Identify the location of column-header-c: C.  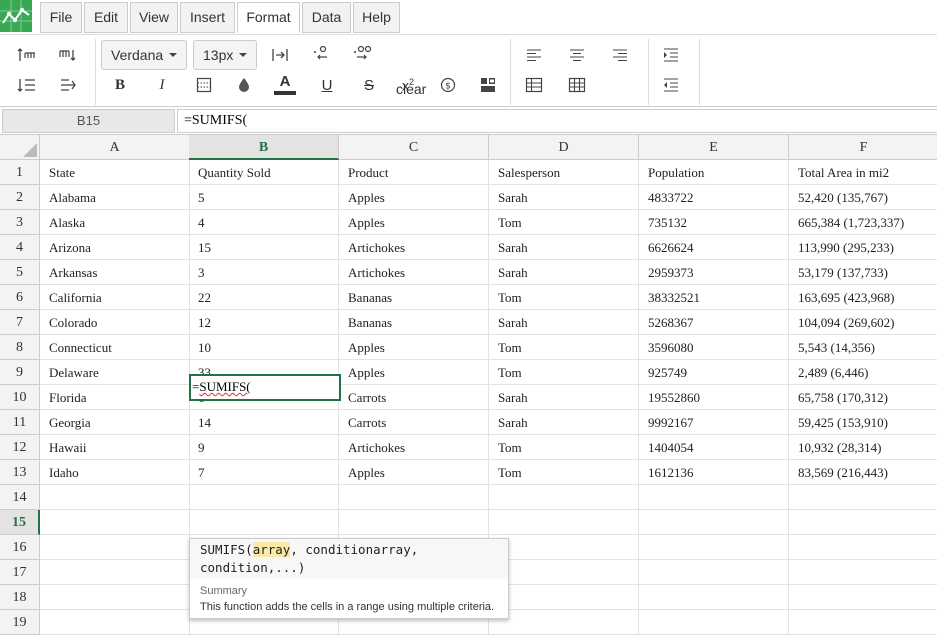
(414, 147).